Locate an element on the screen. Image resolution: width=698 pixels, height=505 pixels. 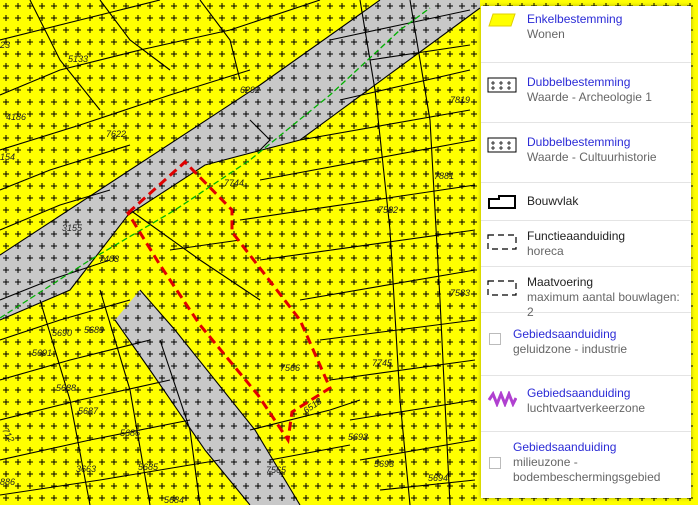
parcel-label: 7881 is located at coordinates (444, 176).